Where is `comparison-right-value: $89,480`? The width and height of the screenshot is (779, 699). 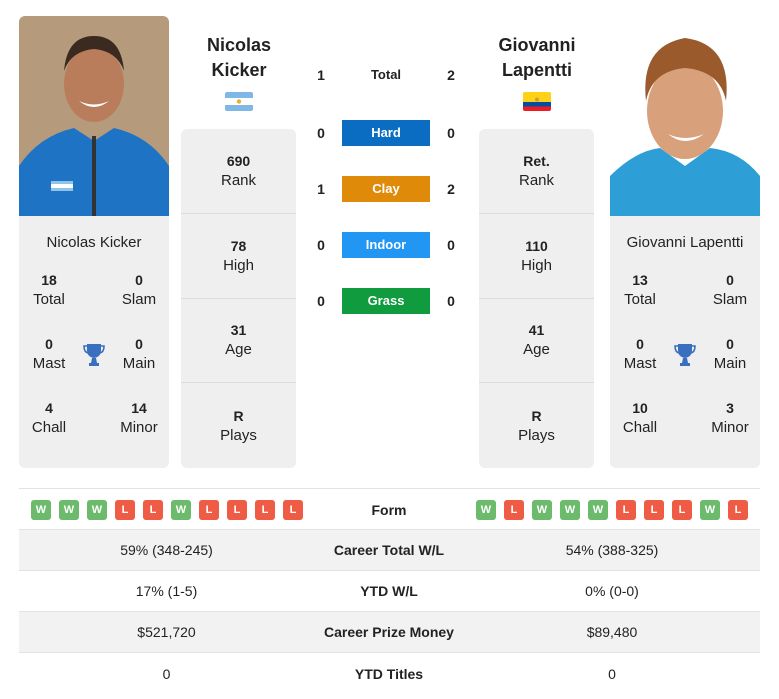 comparison-right-value: $89,480 is located at coordinates (612, 632).